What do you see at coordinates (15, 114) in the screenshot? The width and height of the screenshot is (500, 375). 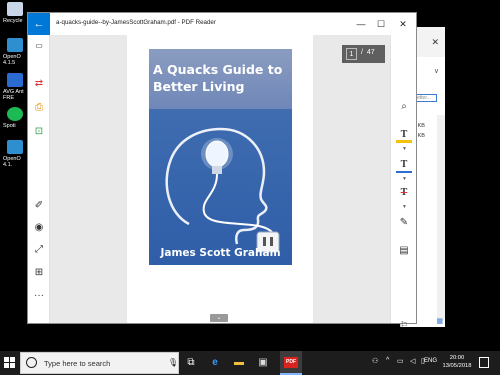 I see `spotify-icon` at bounding box center [15, 114].